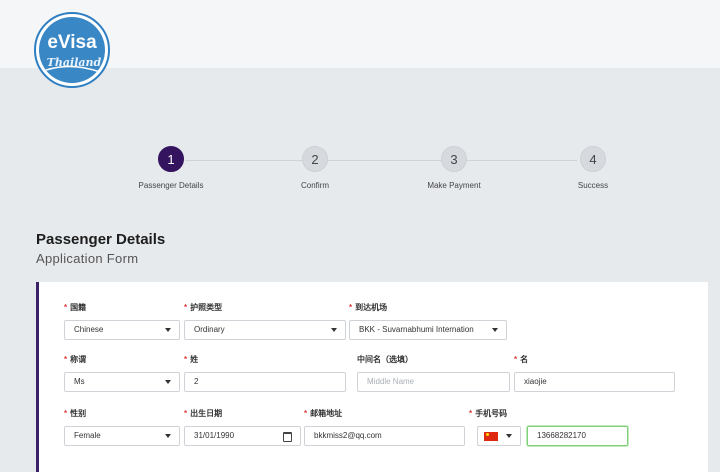  What do you see at coordinates (491, 436) in the screenshot?
I see `china-flag-icon` at bounding box center [491, 436].